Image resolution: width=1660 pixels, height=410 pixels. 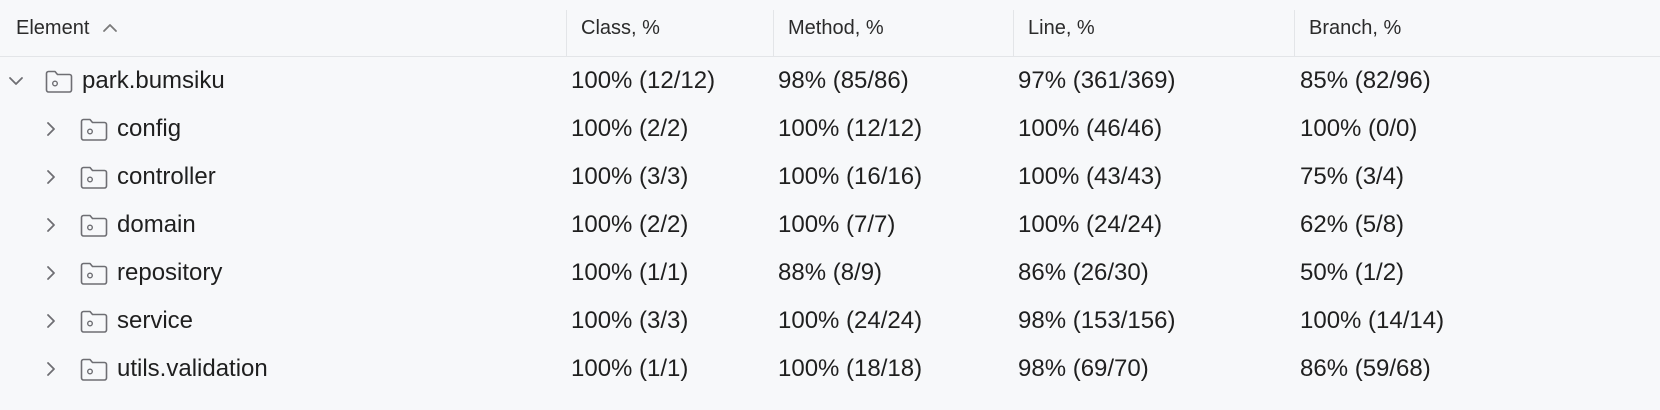 I want to click on package-name: service, so click(x=155, y=320).